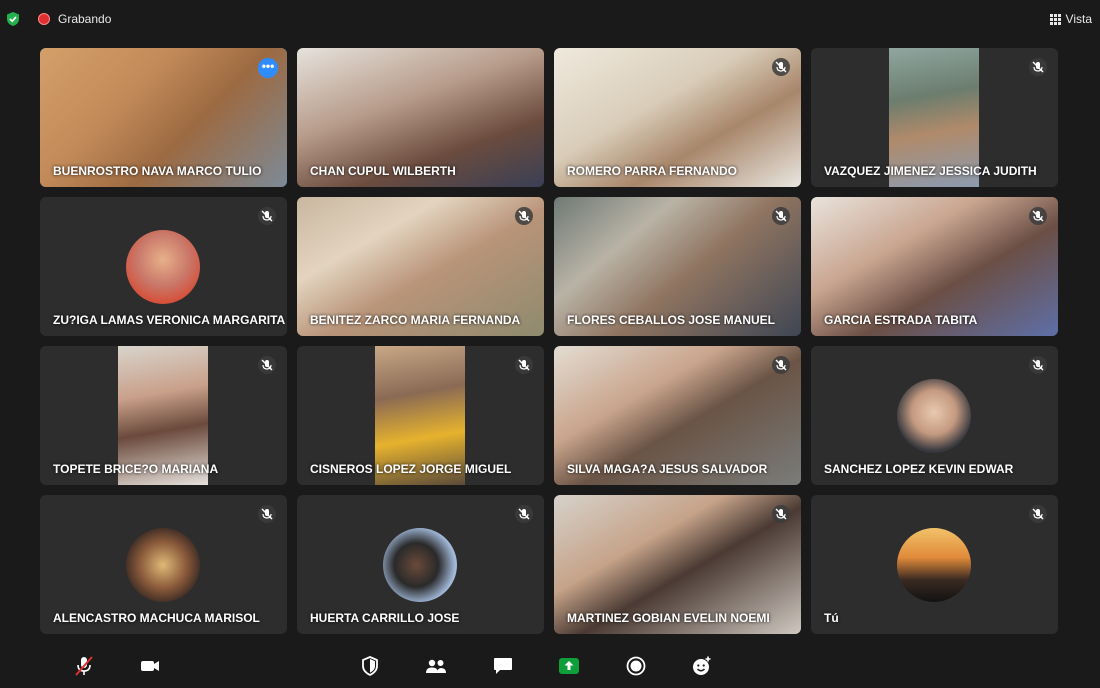  What do you see at coordinates (420, 266) in the screenshot?
I see `participant-tile: BENITEZ ZARCO MARIA FERNANDA` at bounding box center [420, 266].